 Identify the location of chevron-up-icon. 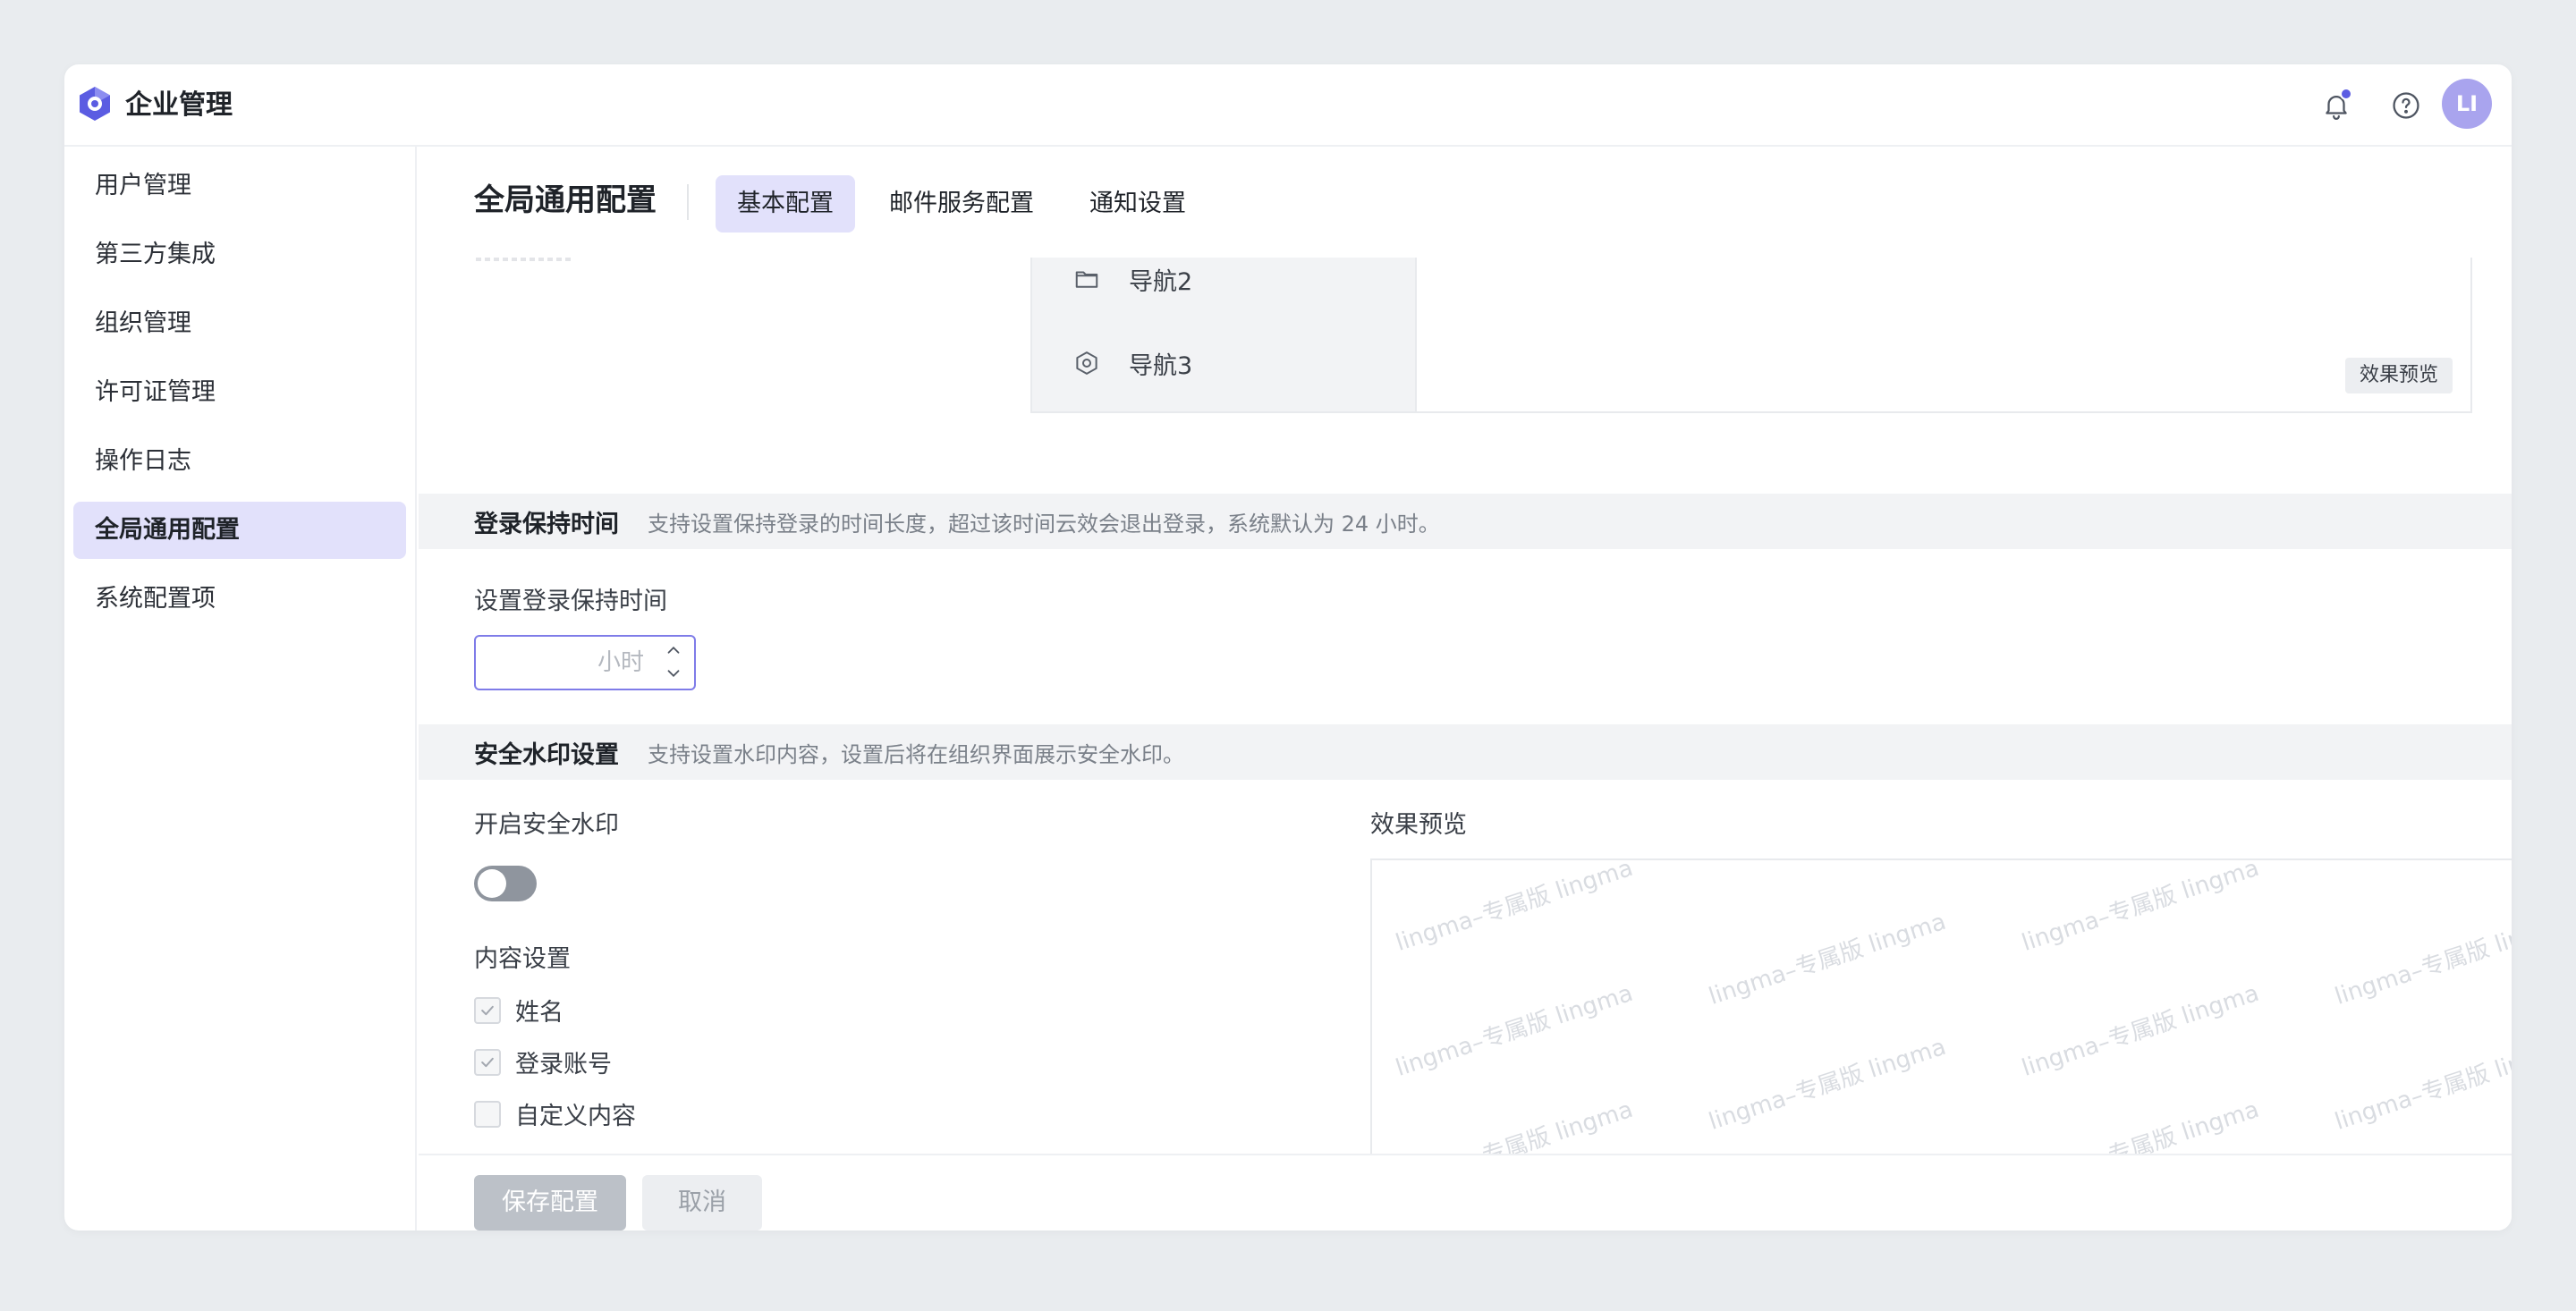
(673, 651).